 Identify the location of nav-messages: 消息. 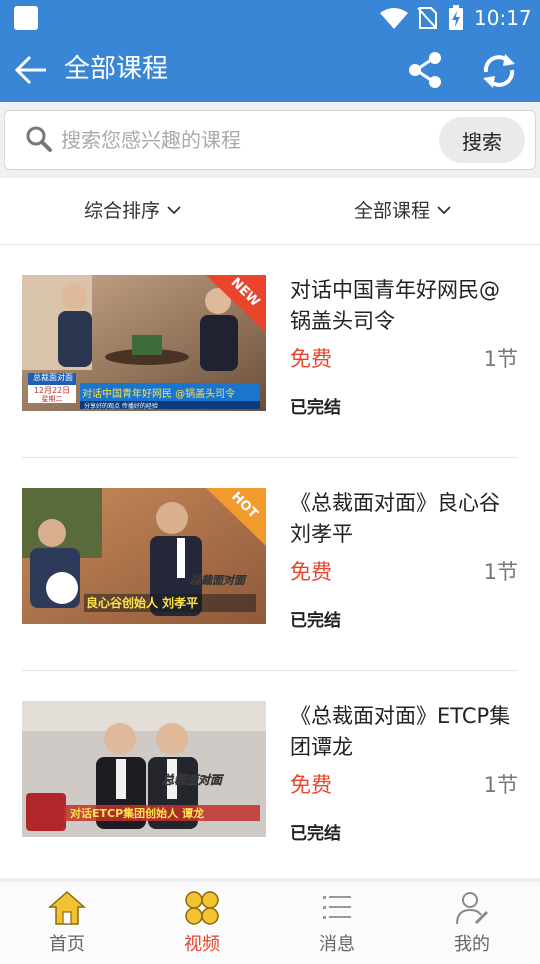
(337, 923).